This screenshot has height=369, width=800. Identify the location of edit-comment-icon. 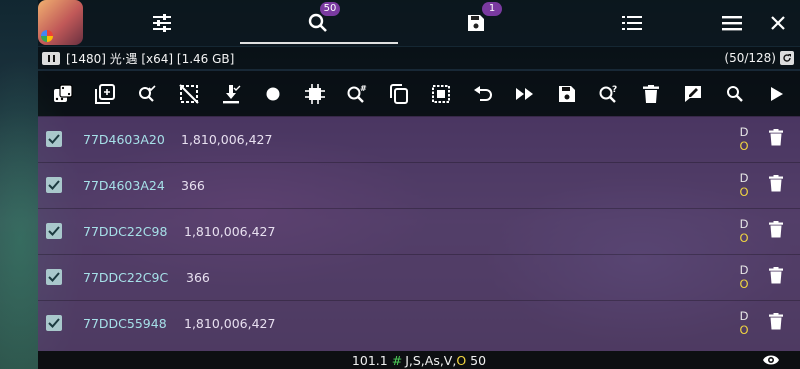
(693, 93).